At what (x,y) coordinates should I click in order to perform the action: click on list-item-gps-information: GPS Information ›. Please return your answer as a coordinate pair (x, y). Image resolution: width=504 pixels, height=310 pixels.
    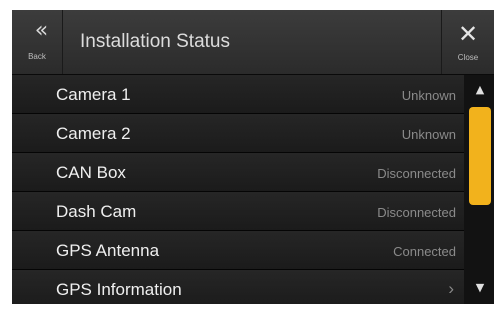
    Looking at the image, I should click on (238, 287).